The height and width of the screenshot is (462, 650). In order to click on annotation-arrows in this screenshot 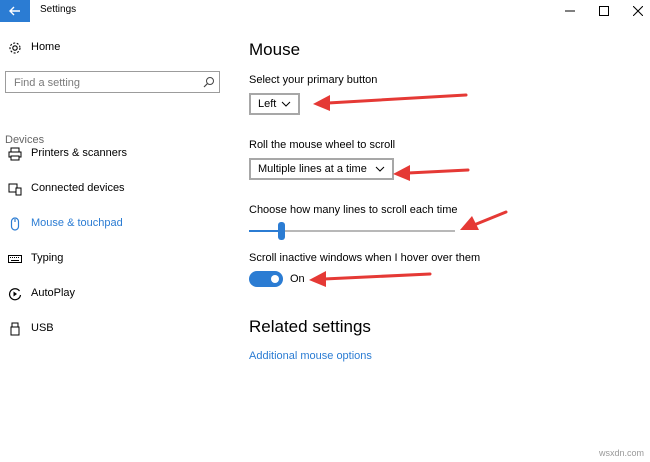, I will do `click(408, 190)`.